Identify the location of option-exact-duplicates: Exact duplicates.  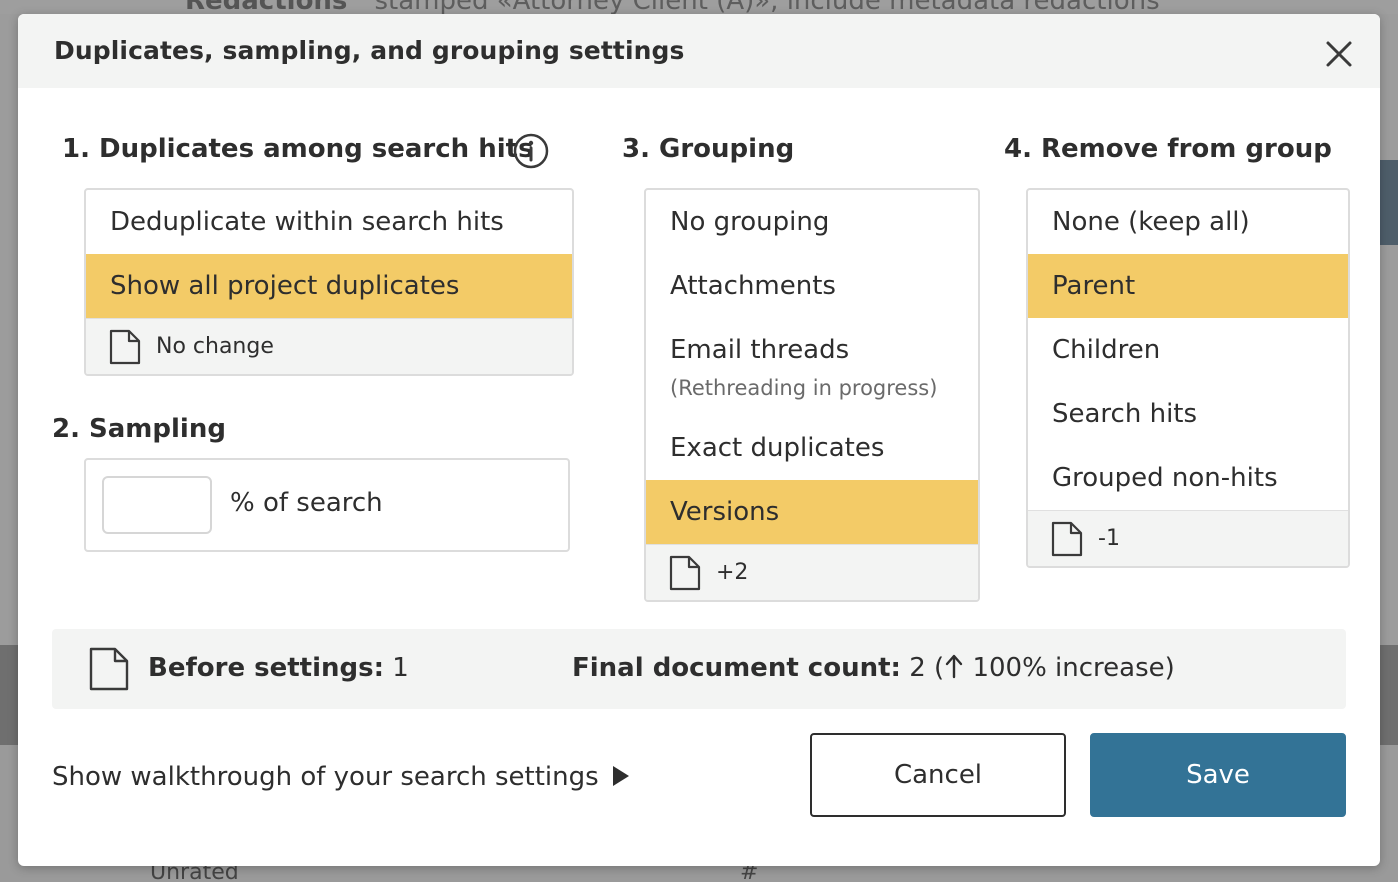
(812, 448).